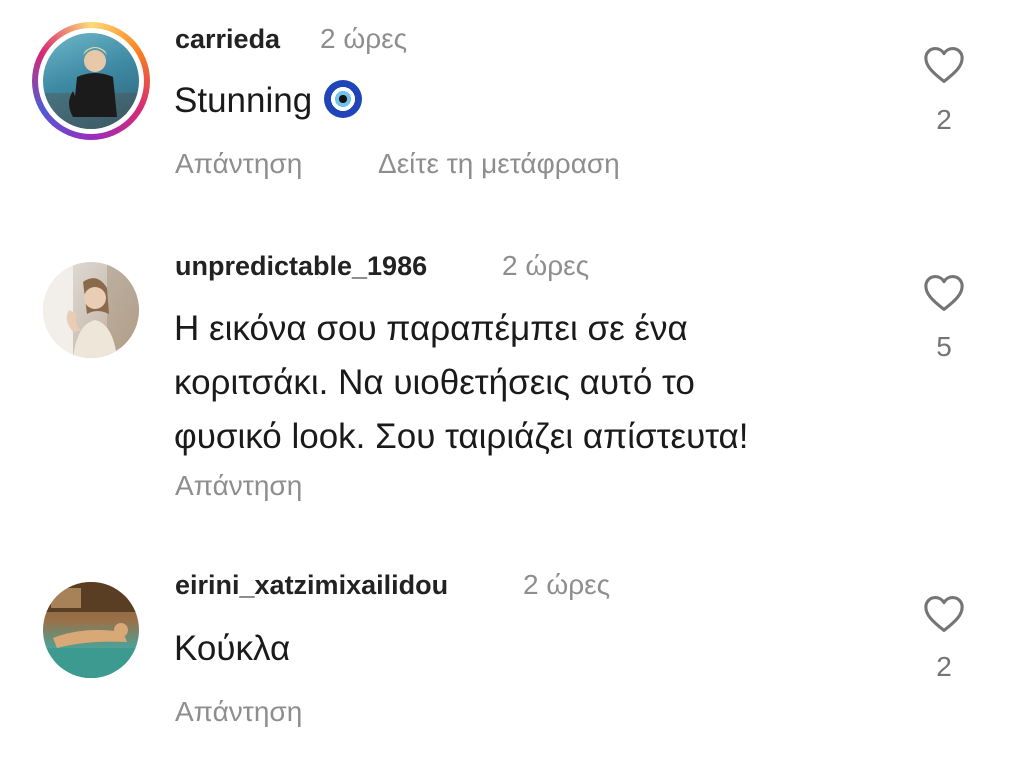  I want to click on comment-text-line: Κούκλα, so click(232, 648).